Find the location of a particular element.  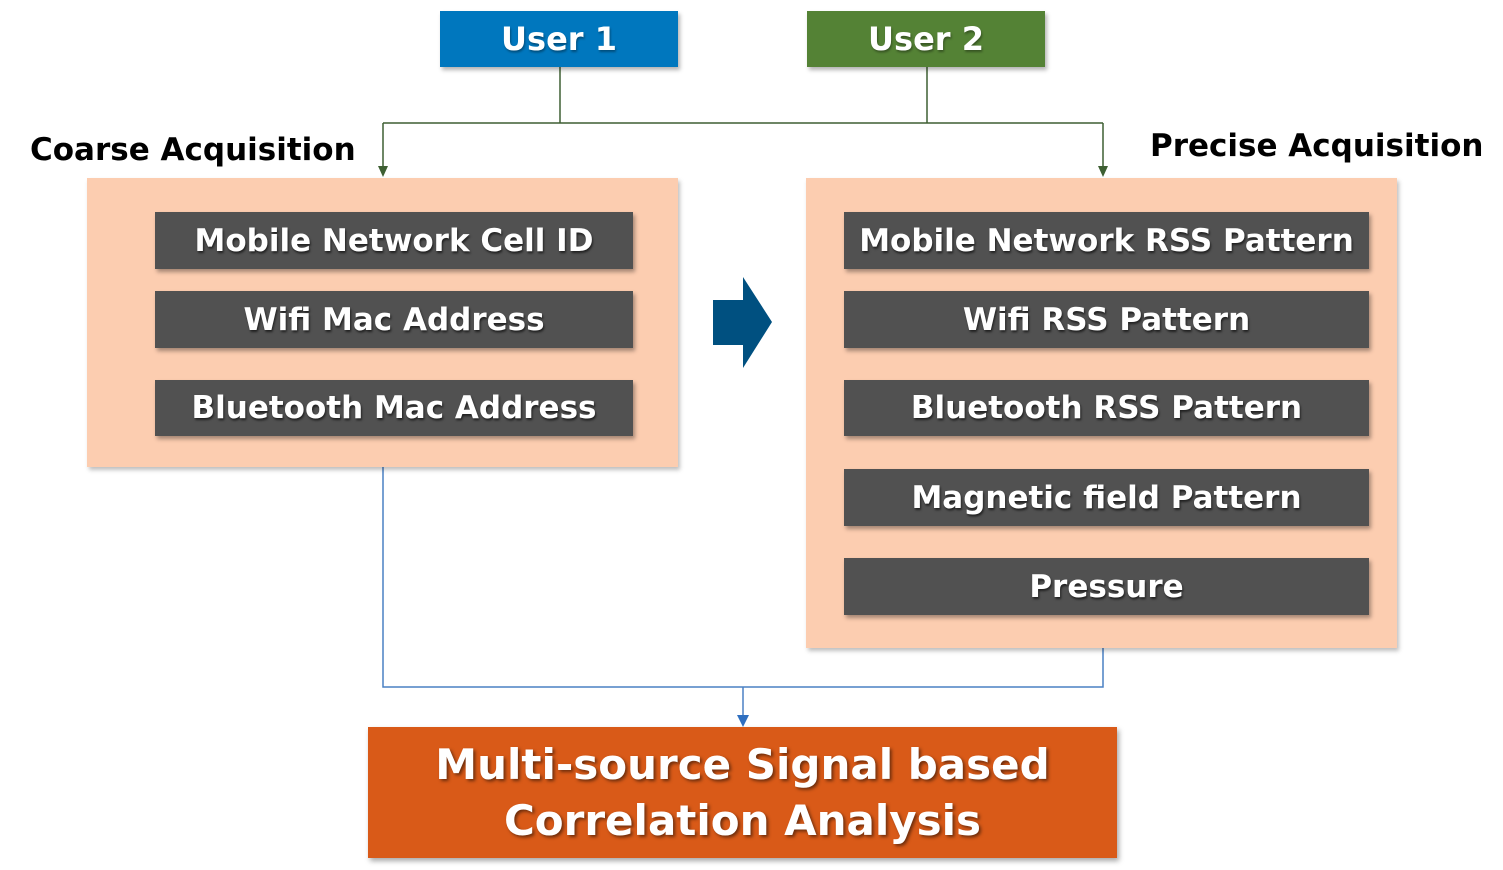

user-2-label: User 2 is located at coordinates (926, 39).